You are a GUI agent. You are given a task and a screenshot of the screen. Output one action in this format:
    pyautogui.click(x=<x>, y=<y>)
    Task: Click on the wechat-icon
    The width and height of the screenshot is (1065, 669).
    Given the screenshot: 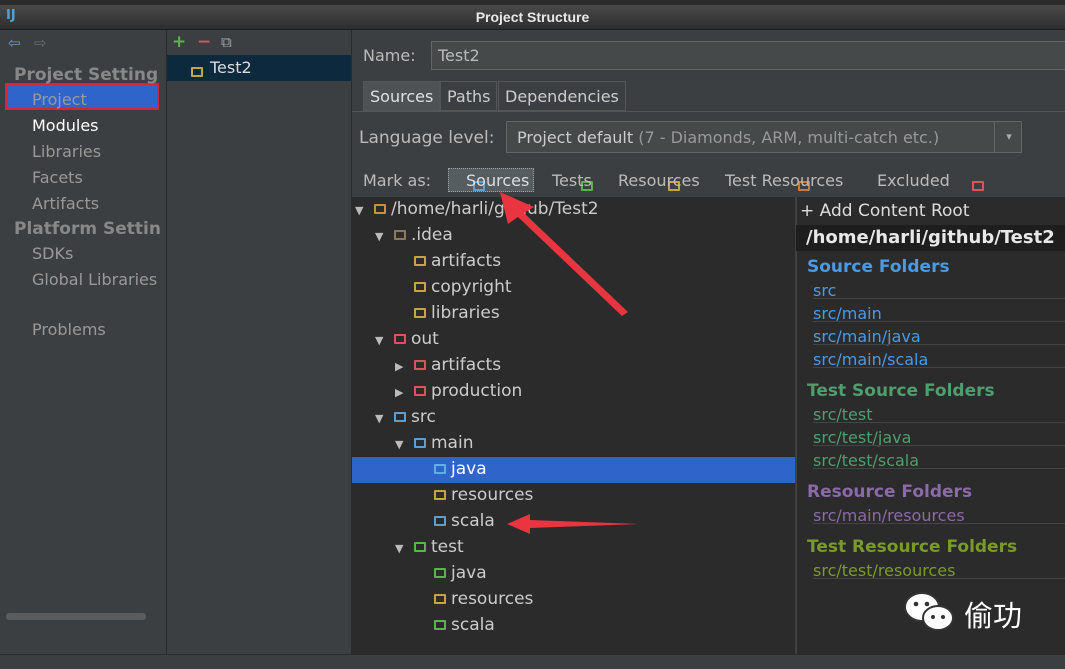 What is the action you would take?
    pyautogui.click(x=929, y=611)
    